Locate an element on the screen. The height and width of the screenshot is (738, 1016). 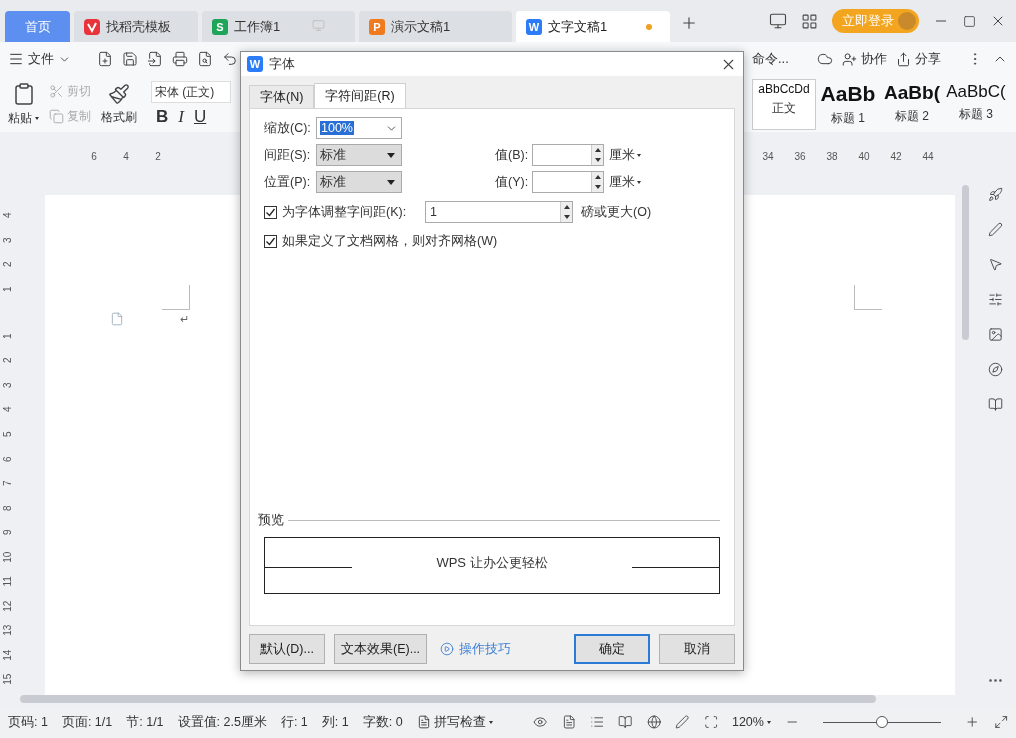
outline-icon is located at coordinates (597, 722).